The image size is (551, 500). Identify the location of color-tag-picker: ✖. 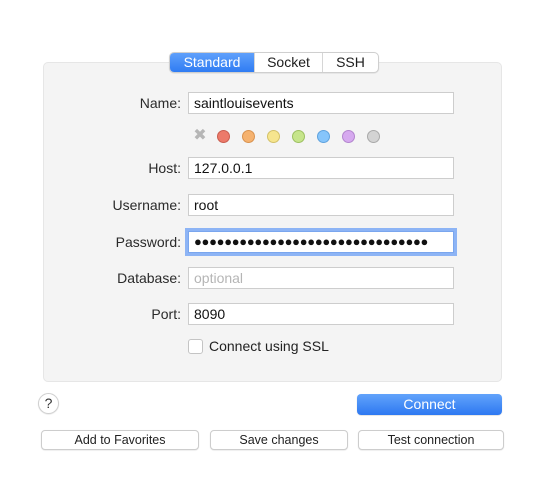
(292, 136).